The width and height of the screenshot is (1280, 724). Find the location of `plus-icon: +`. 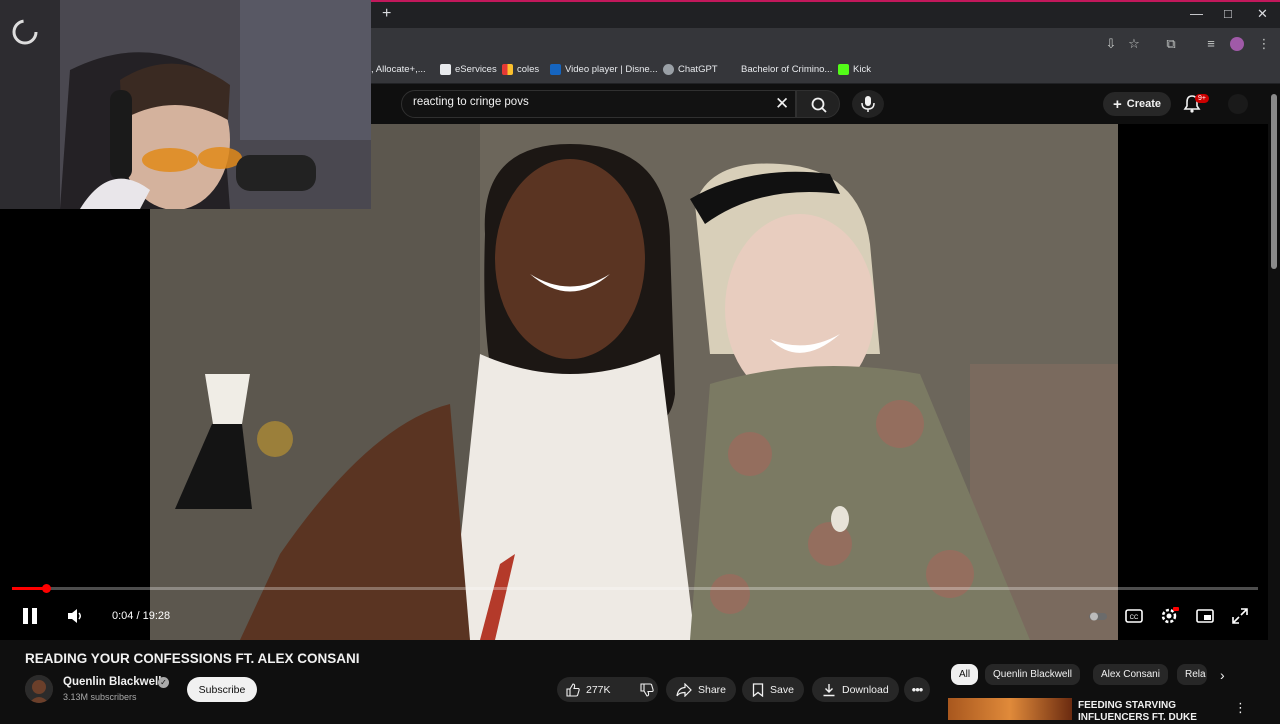

plus-icon: + is located at coordinates (1117, 104).